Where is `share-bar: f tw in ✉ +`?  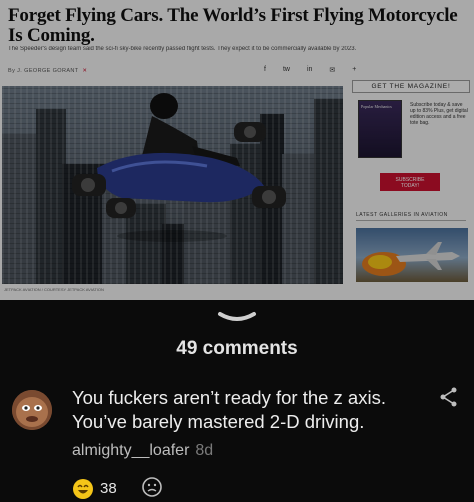
share-bar: f tw in ✉ + is located at coordinates (310, 70).